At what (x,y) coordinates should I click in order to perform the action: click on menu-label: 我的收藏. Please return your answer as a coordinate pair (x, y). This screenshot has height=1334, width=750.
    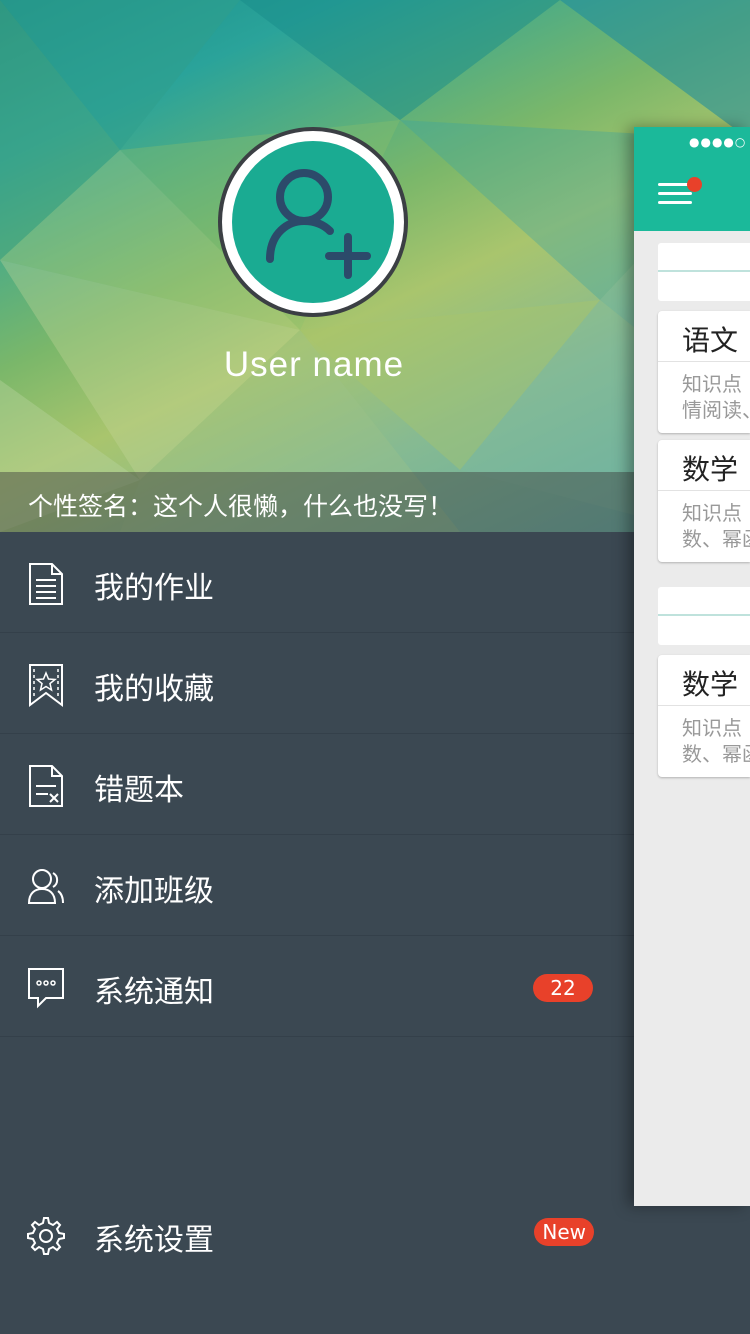
    Looking at the image, I should click on (154, 689).